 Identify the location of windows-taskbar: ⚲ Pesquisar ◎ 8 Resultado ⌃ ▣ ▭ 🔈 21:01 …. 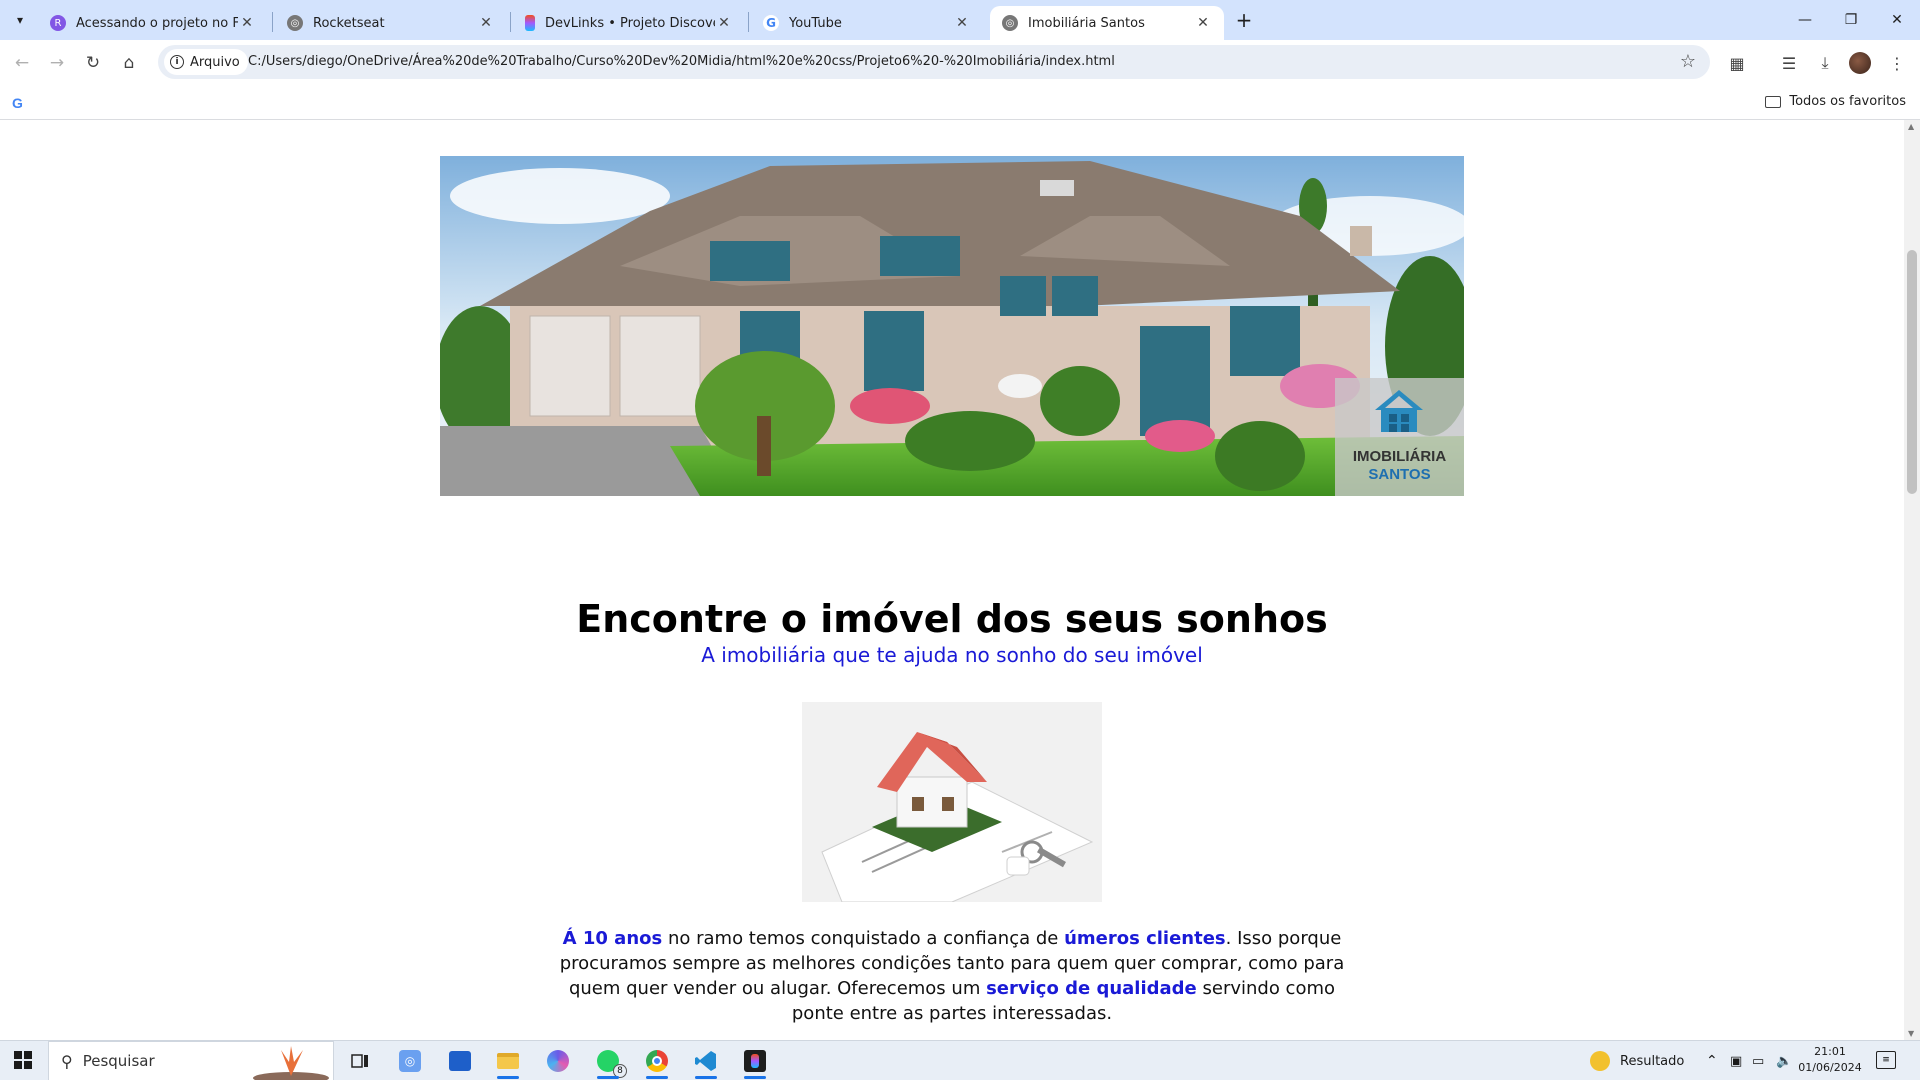
(960, 1060).